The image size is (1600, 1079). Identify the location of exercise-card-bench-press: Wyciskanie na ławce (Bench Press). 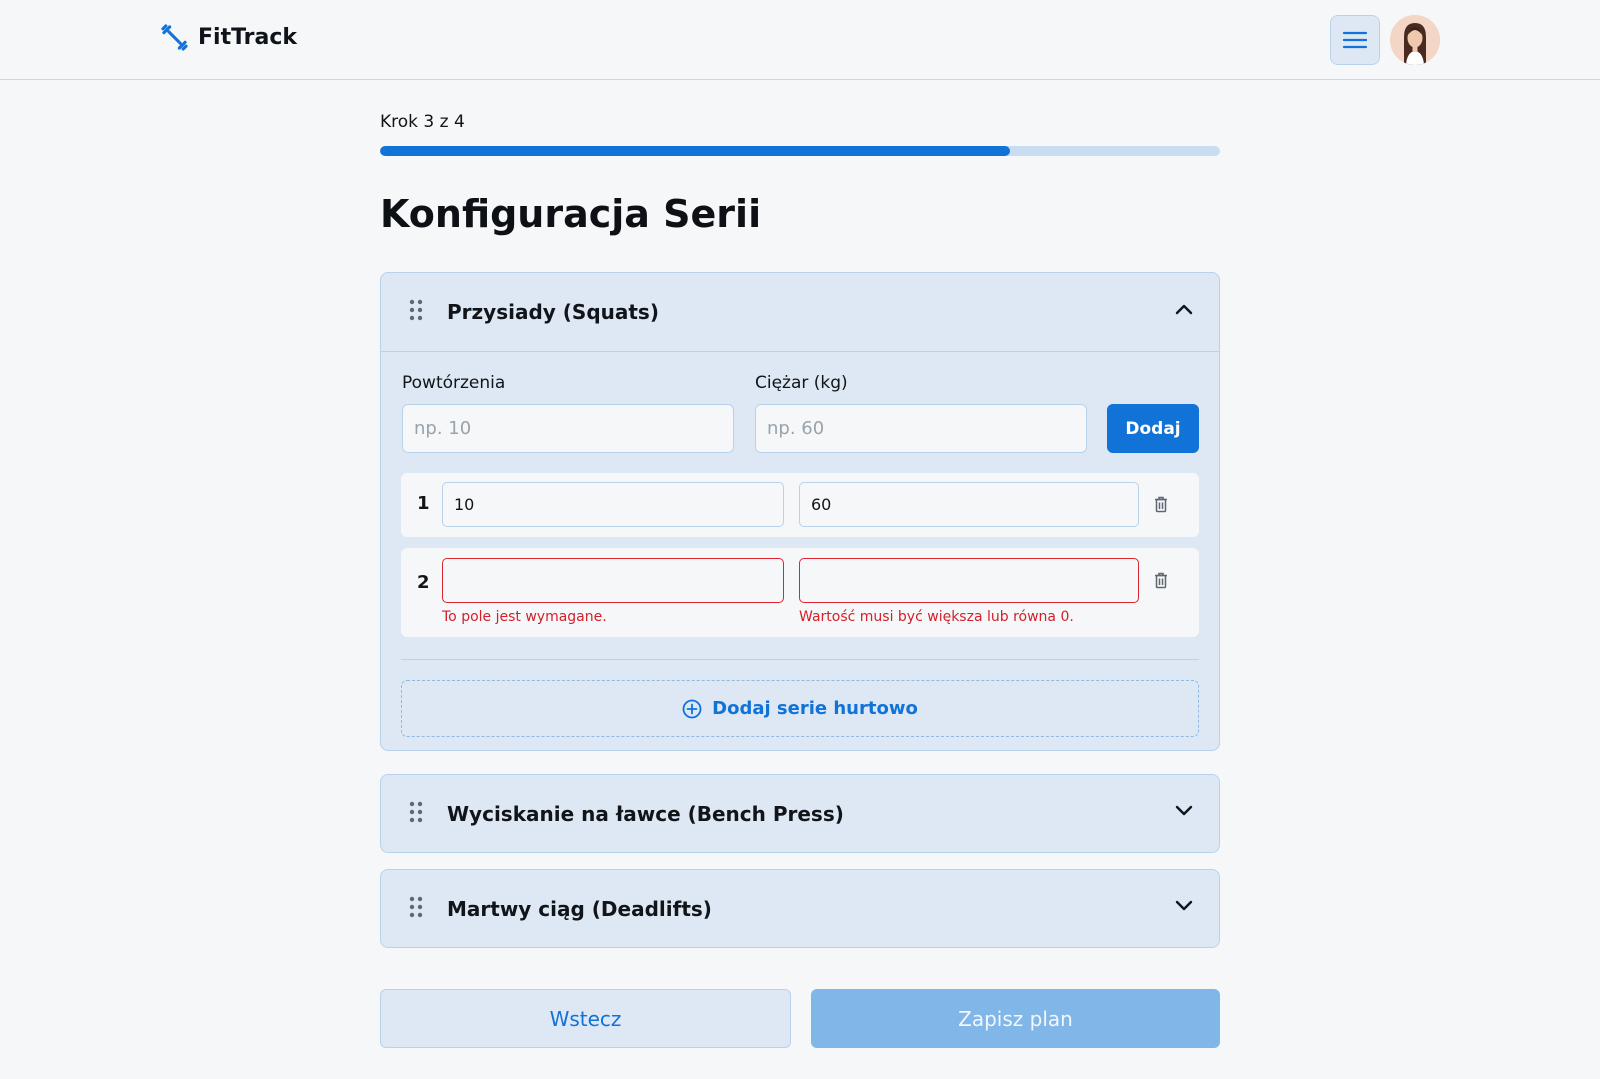
(800, 813).